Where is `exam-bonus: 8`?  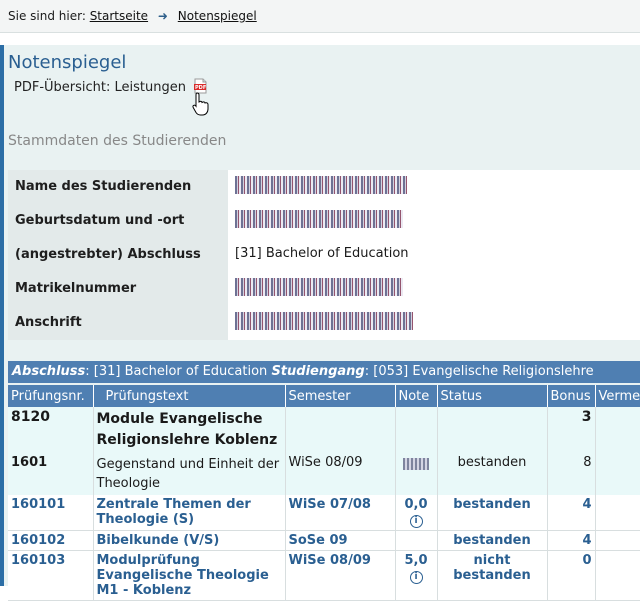 exam-bonus: 8 is located at coordinates (571, 474).